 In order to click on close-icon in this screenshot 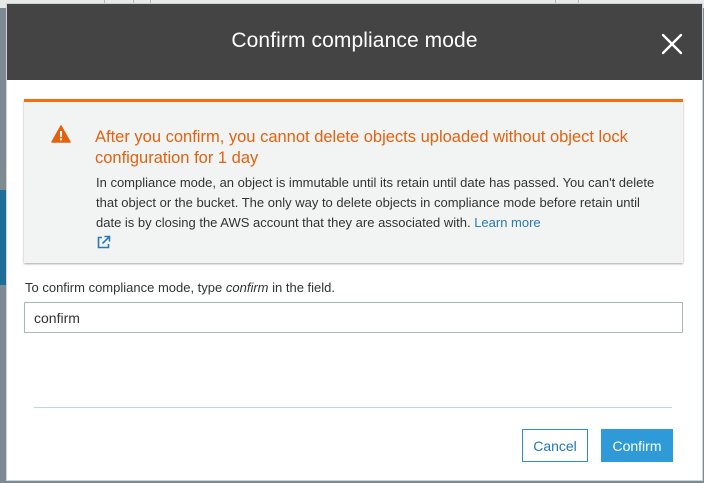, I will do `click(672, 44)`.